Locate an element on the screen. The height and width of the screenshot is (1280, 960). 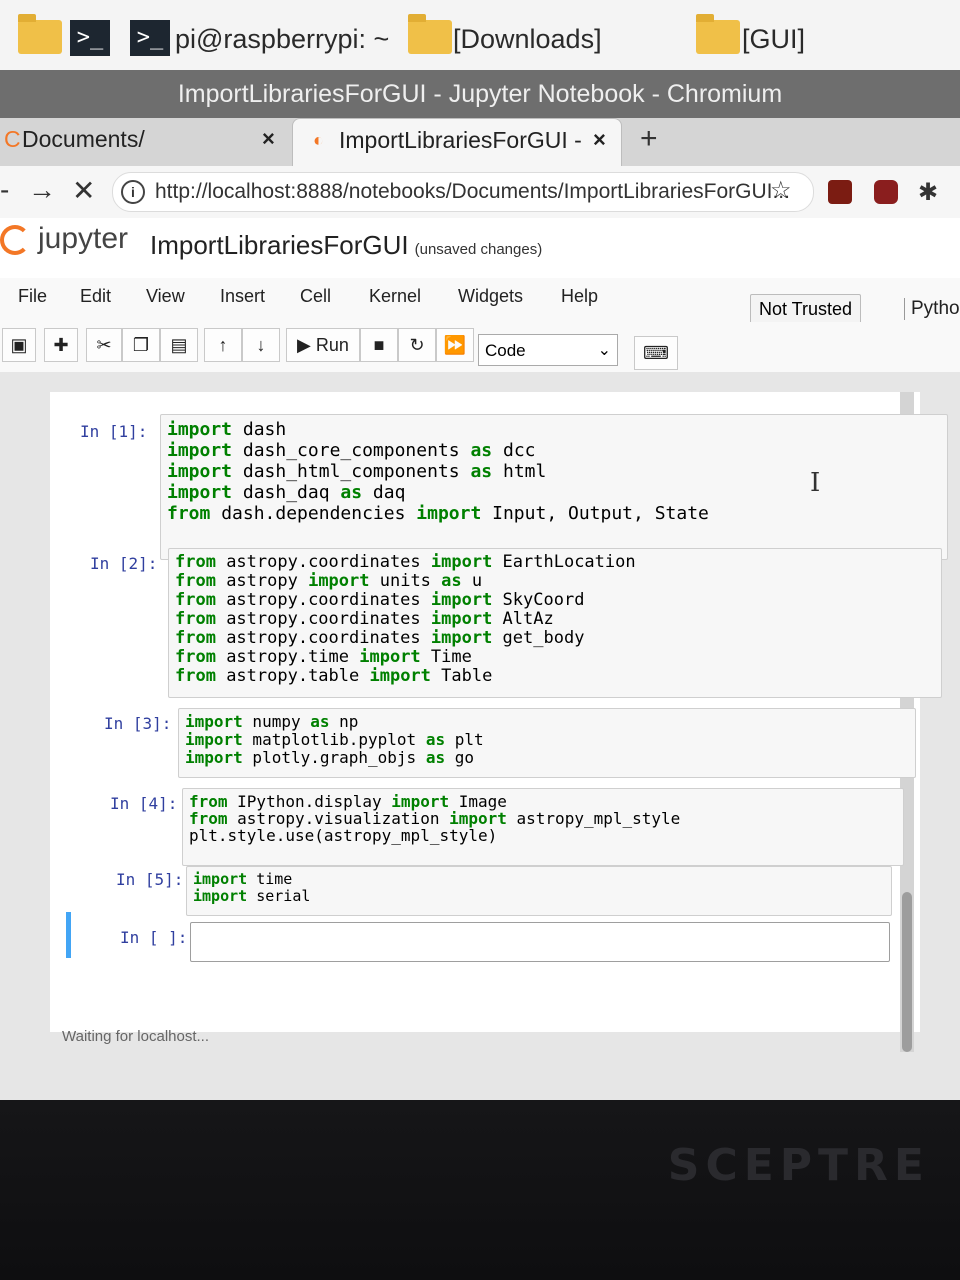
cut-button: ✂ is located at coordinates (104, 345).